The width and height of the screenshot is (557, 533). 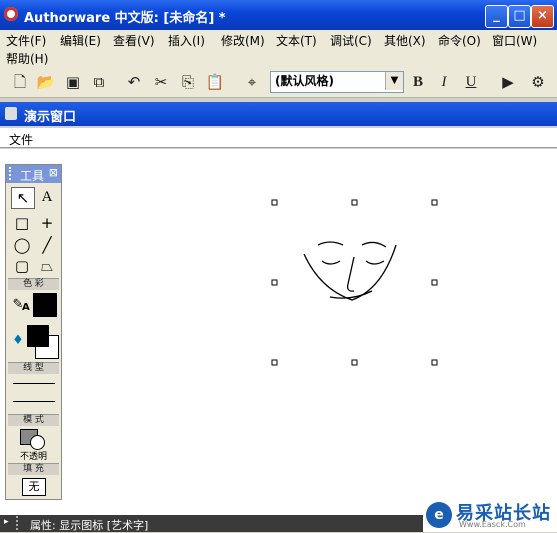 What do you see at coordinates (542, 16) in the screenshot?
I see `close-button: ×` at bounding box center [542, 16].